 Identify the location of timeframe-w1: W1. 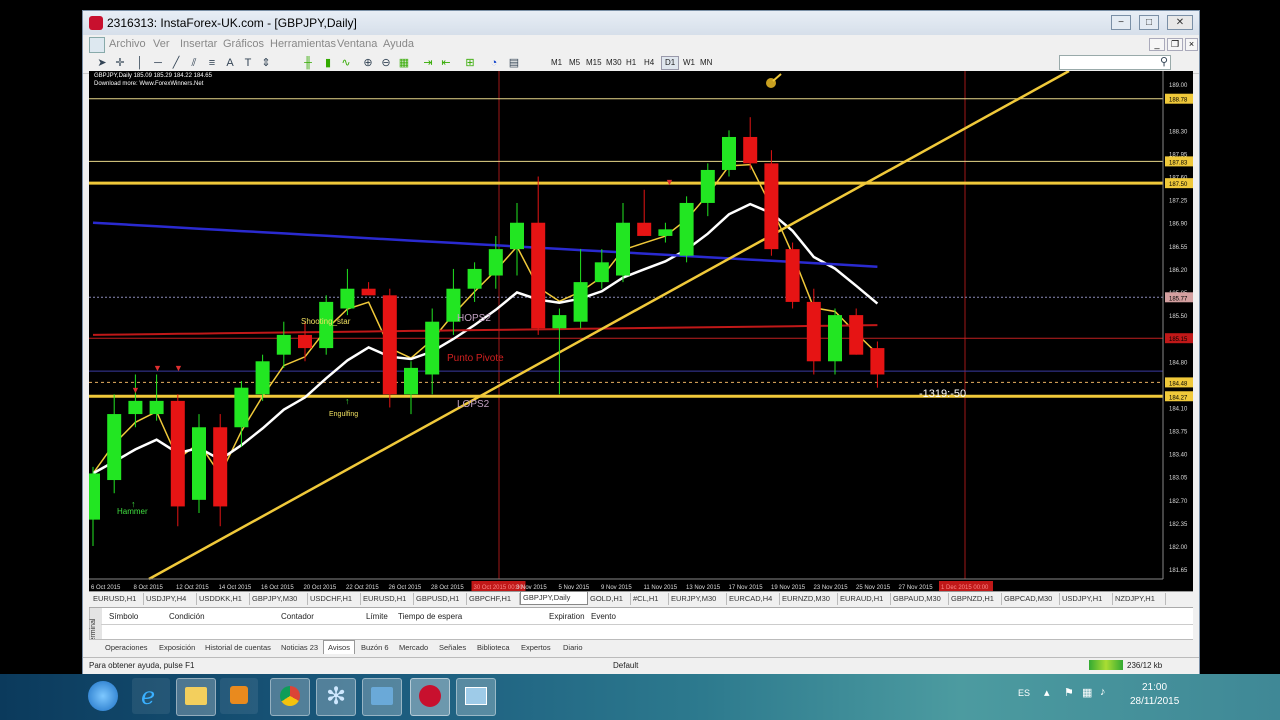
(689, 62).